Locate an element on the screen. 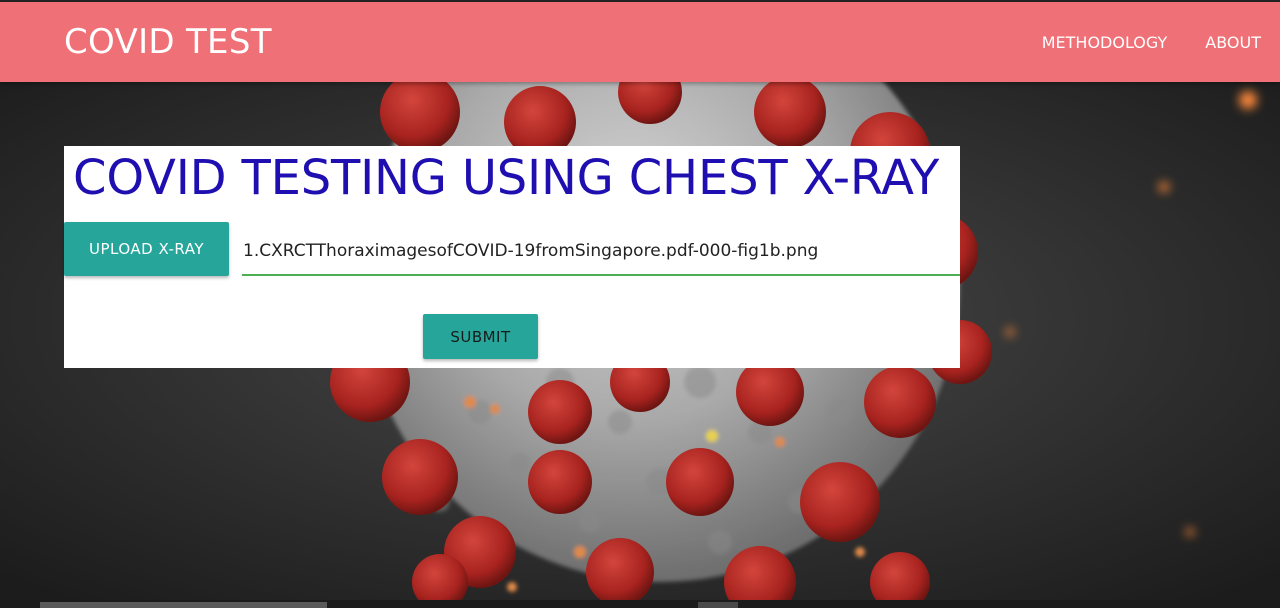 The image size is (1280, 608). nav-links: METHODOLOGY ABOUT is located at coordinates (1151, 42).